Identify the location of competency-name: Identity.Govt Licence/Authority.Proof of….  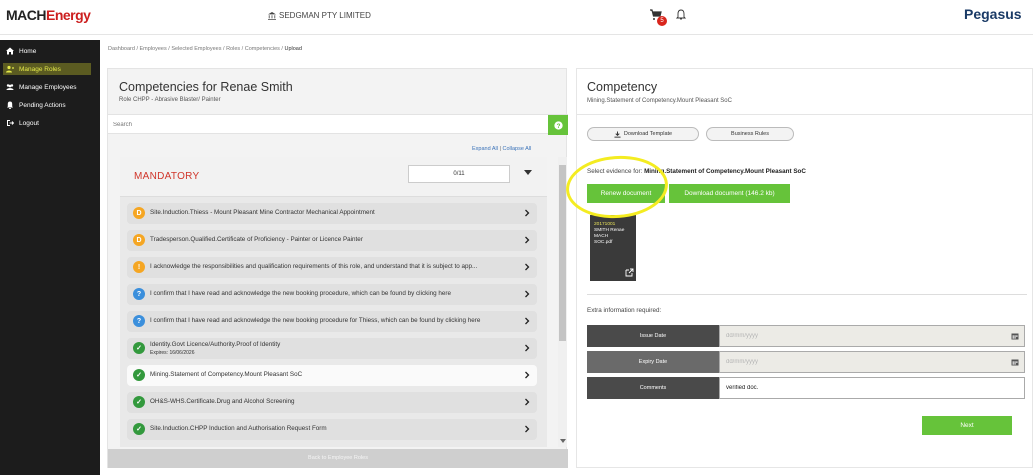
(215, 344).